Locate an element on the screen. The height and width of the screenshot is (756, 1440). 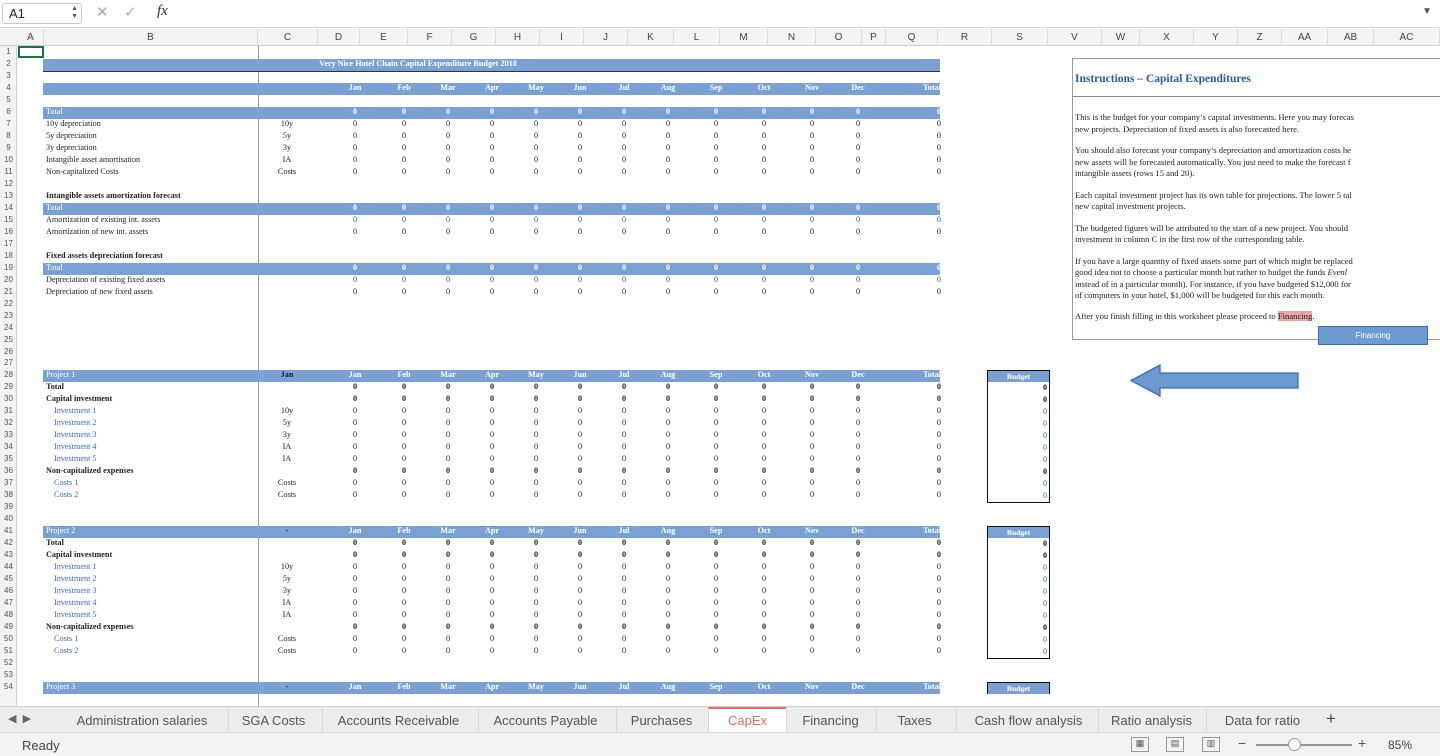
summary-cell-nov: 0 is located at coordinates (812, 148).